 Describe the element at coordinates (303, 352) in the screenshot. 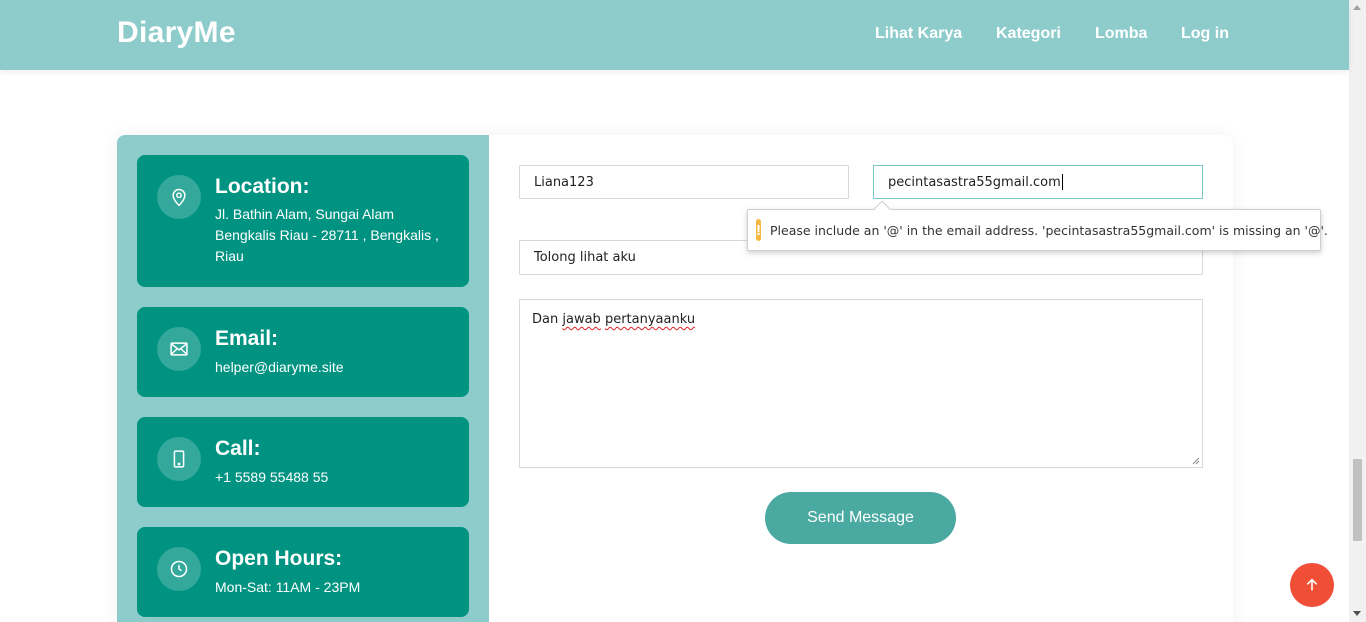

I see `email-card: Email: helper@diaryme.site` at that location.